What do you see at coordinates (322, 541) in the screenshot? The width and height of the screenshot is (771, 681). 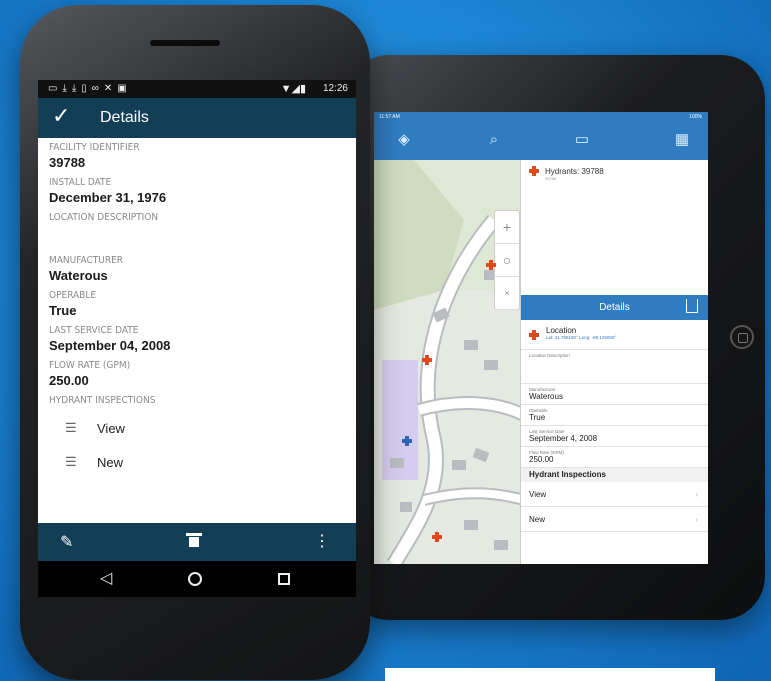 I see `more-options-icon: ⋮` at bounding box center [322, 541].